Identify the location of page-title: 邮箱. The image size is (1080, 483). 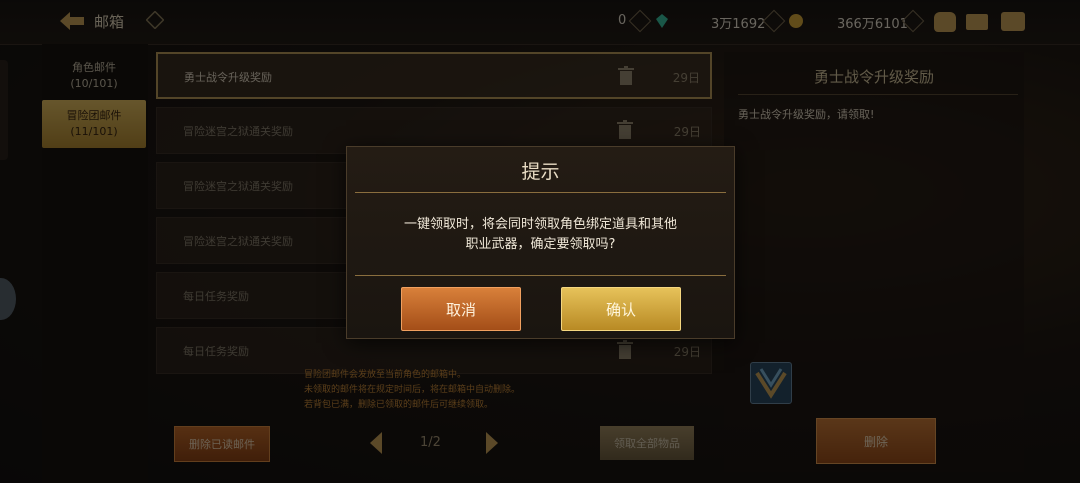
(109, 22).